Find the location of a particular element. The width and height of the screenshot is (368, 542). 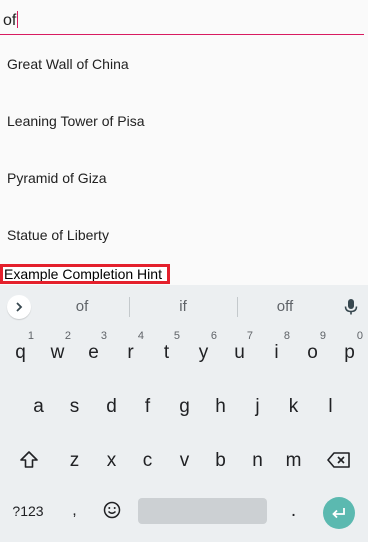

key-d: d is located at coordinates (111, 407).